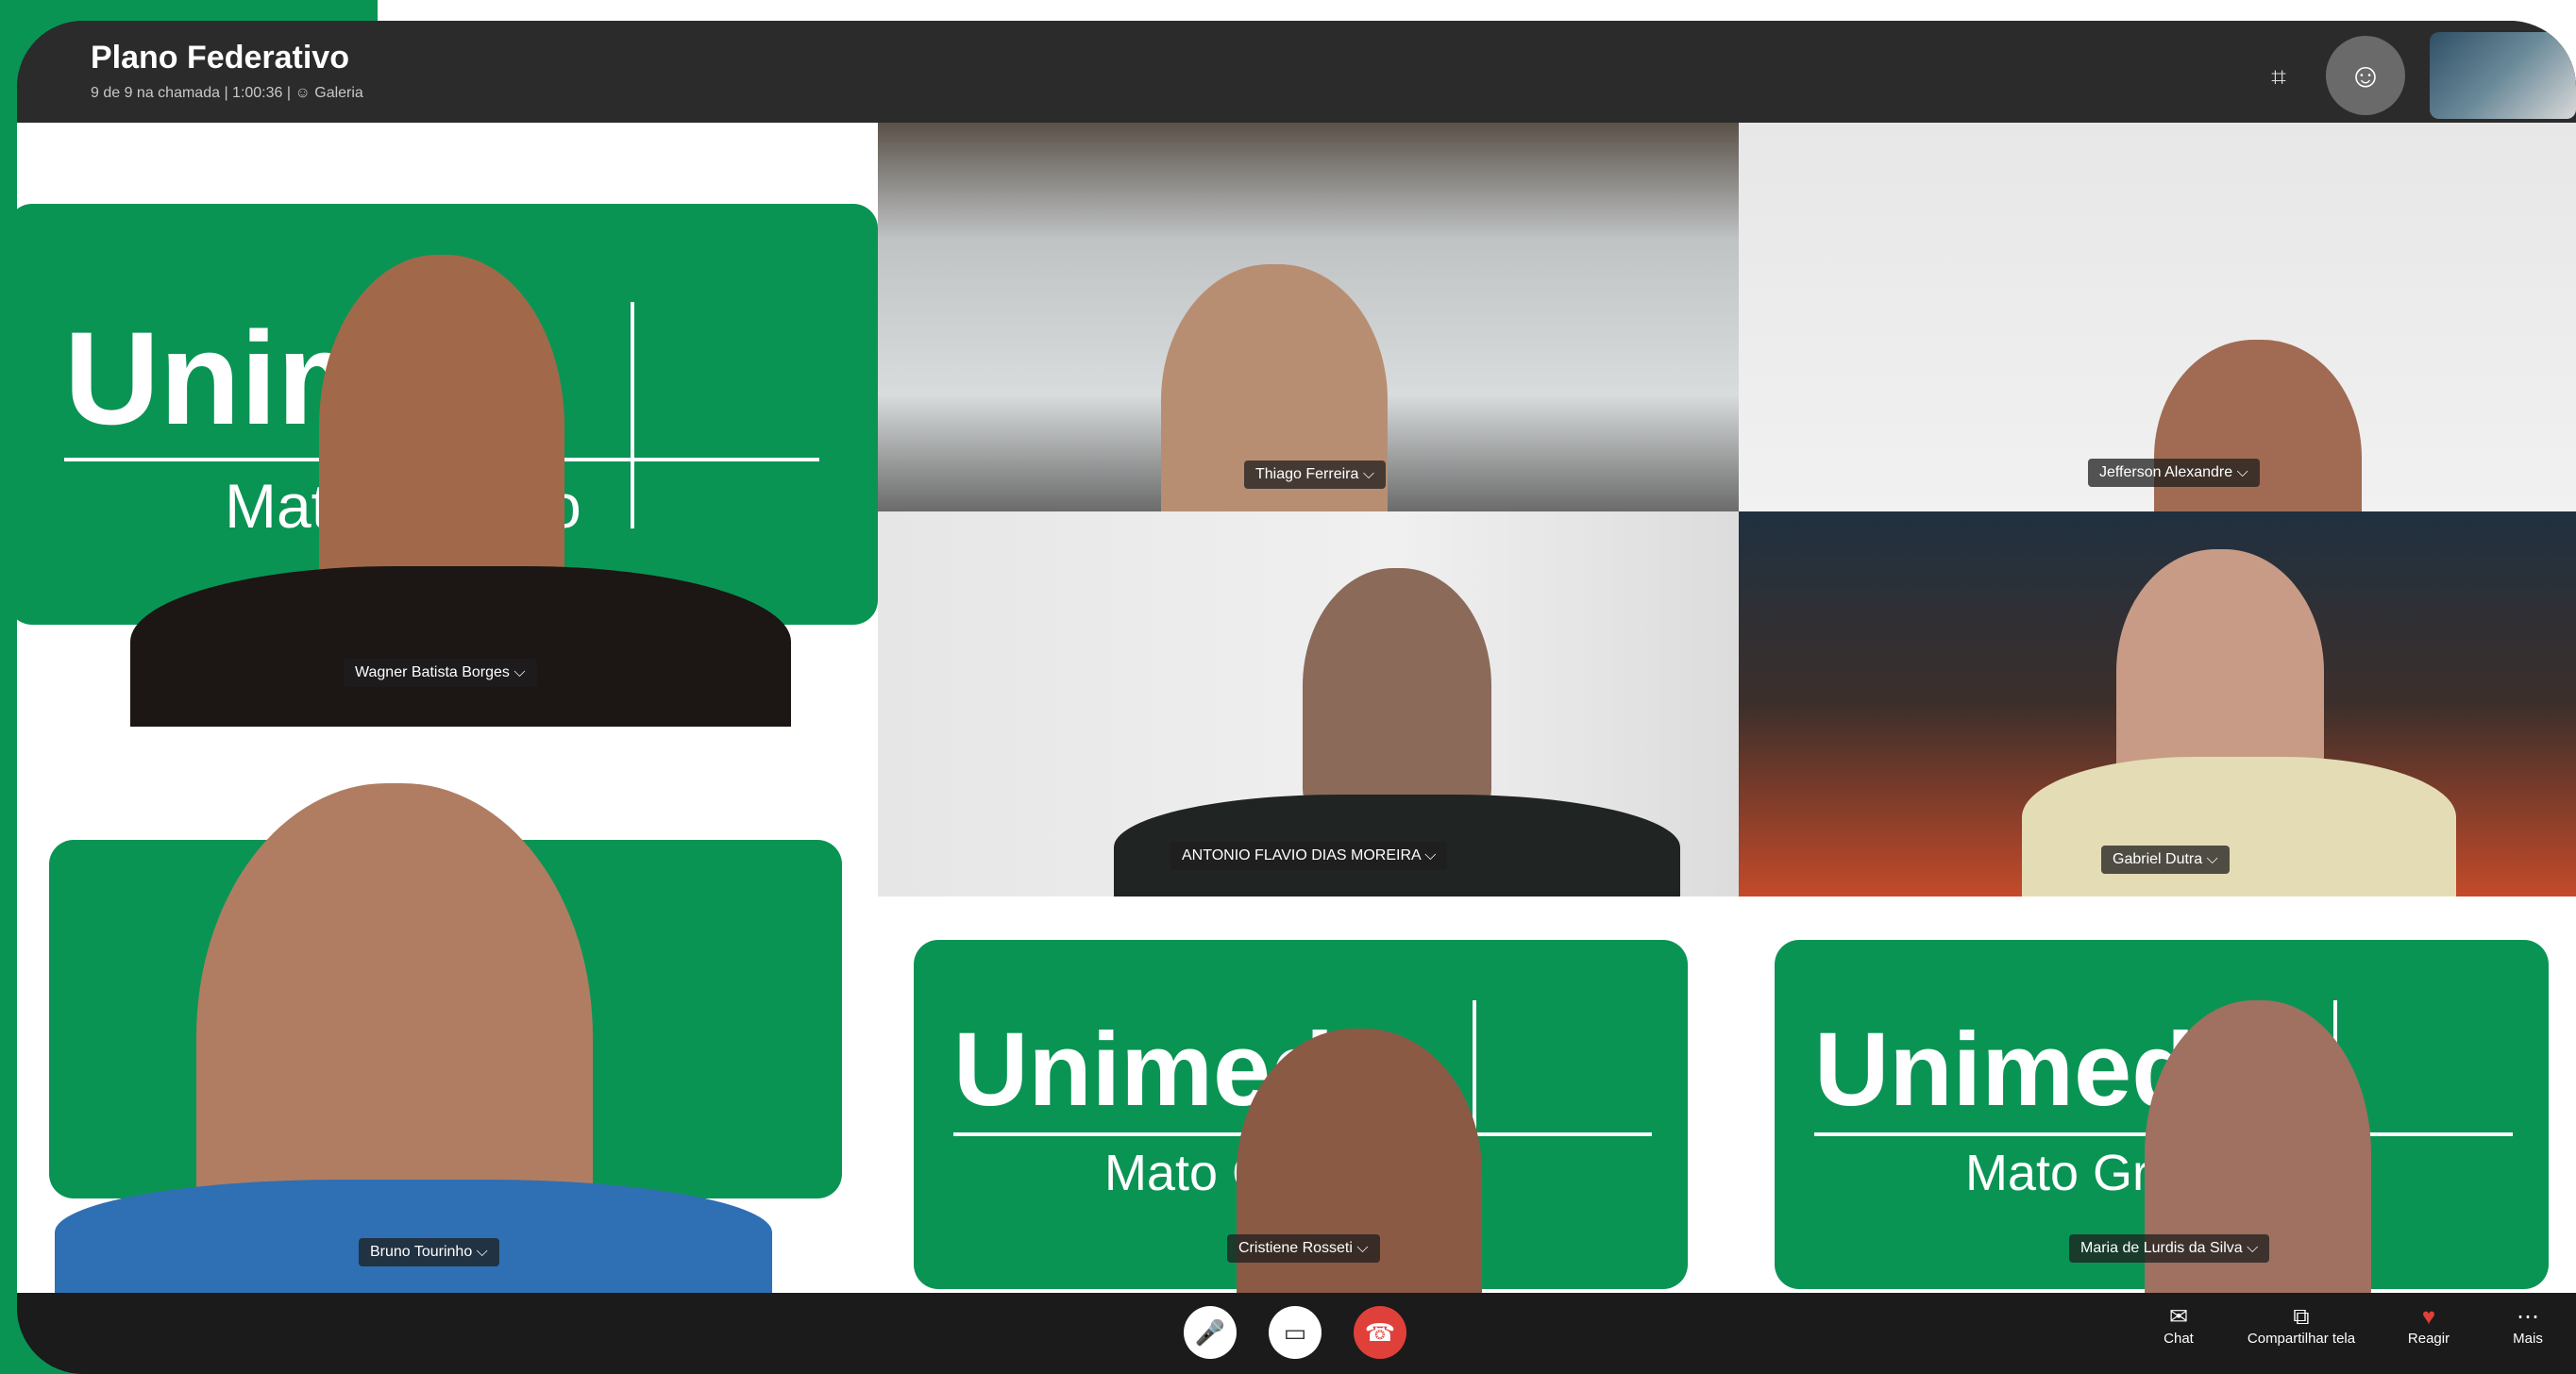 The width and height of the screenshot is (2576, 1374). What do you see at coordinates (2005, 1070) in the screenshot?
I see `logo-brand-text: Unimed` at bounding box center [2005, 1070].